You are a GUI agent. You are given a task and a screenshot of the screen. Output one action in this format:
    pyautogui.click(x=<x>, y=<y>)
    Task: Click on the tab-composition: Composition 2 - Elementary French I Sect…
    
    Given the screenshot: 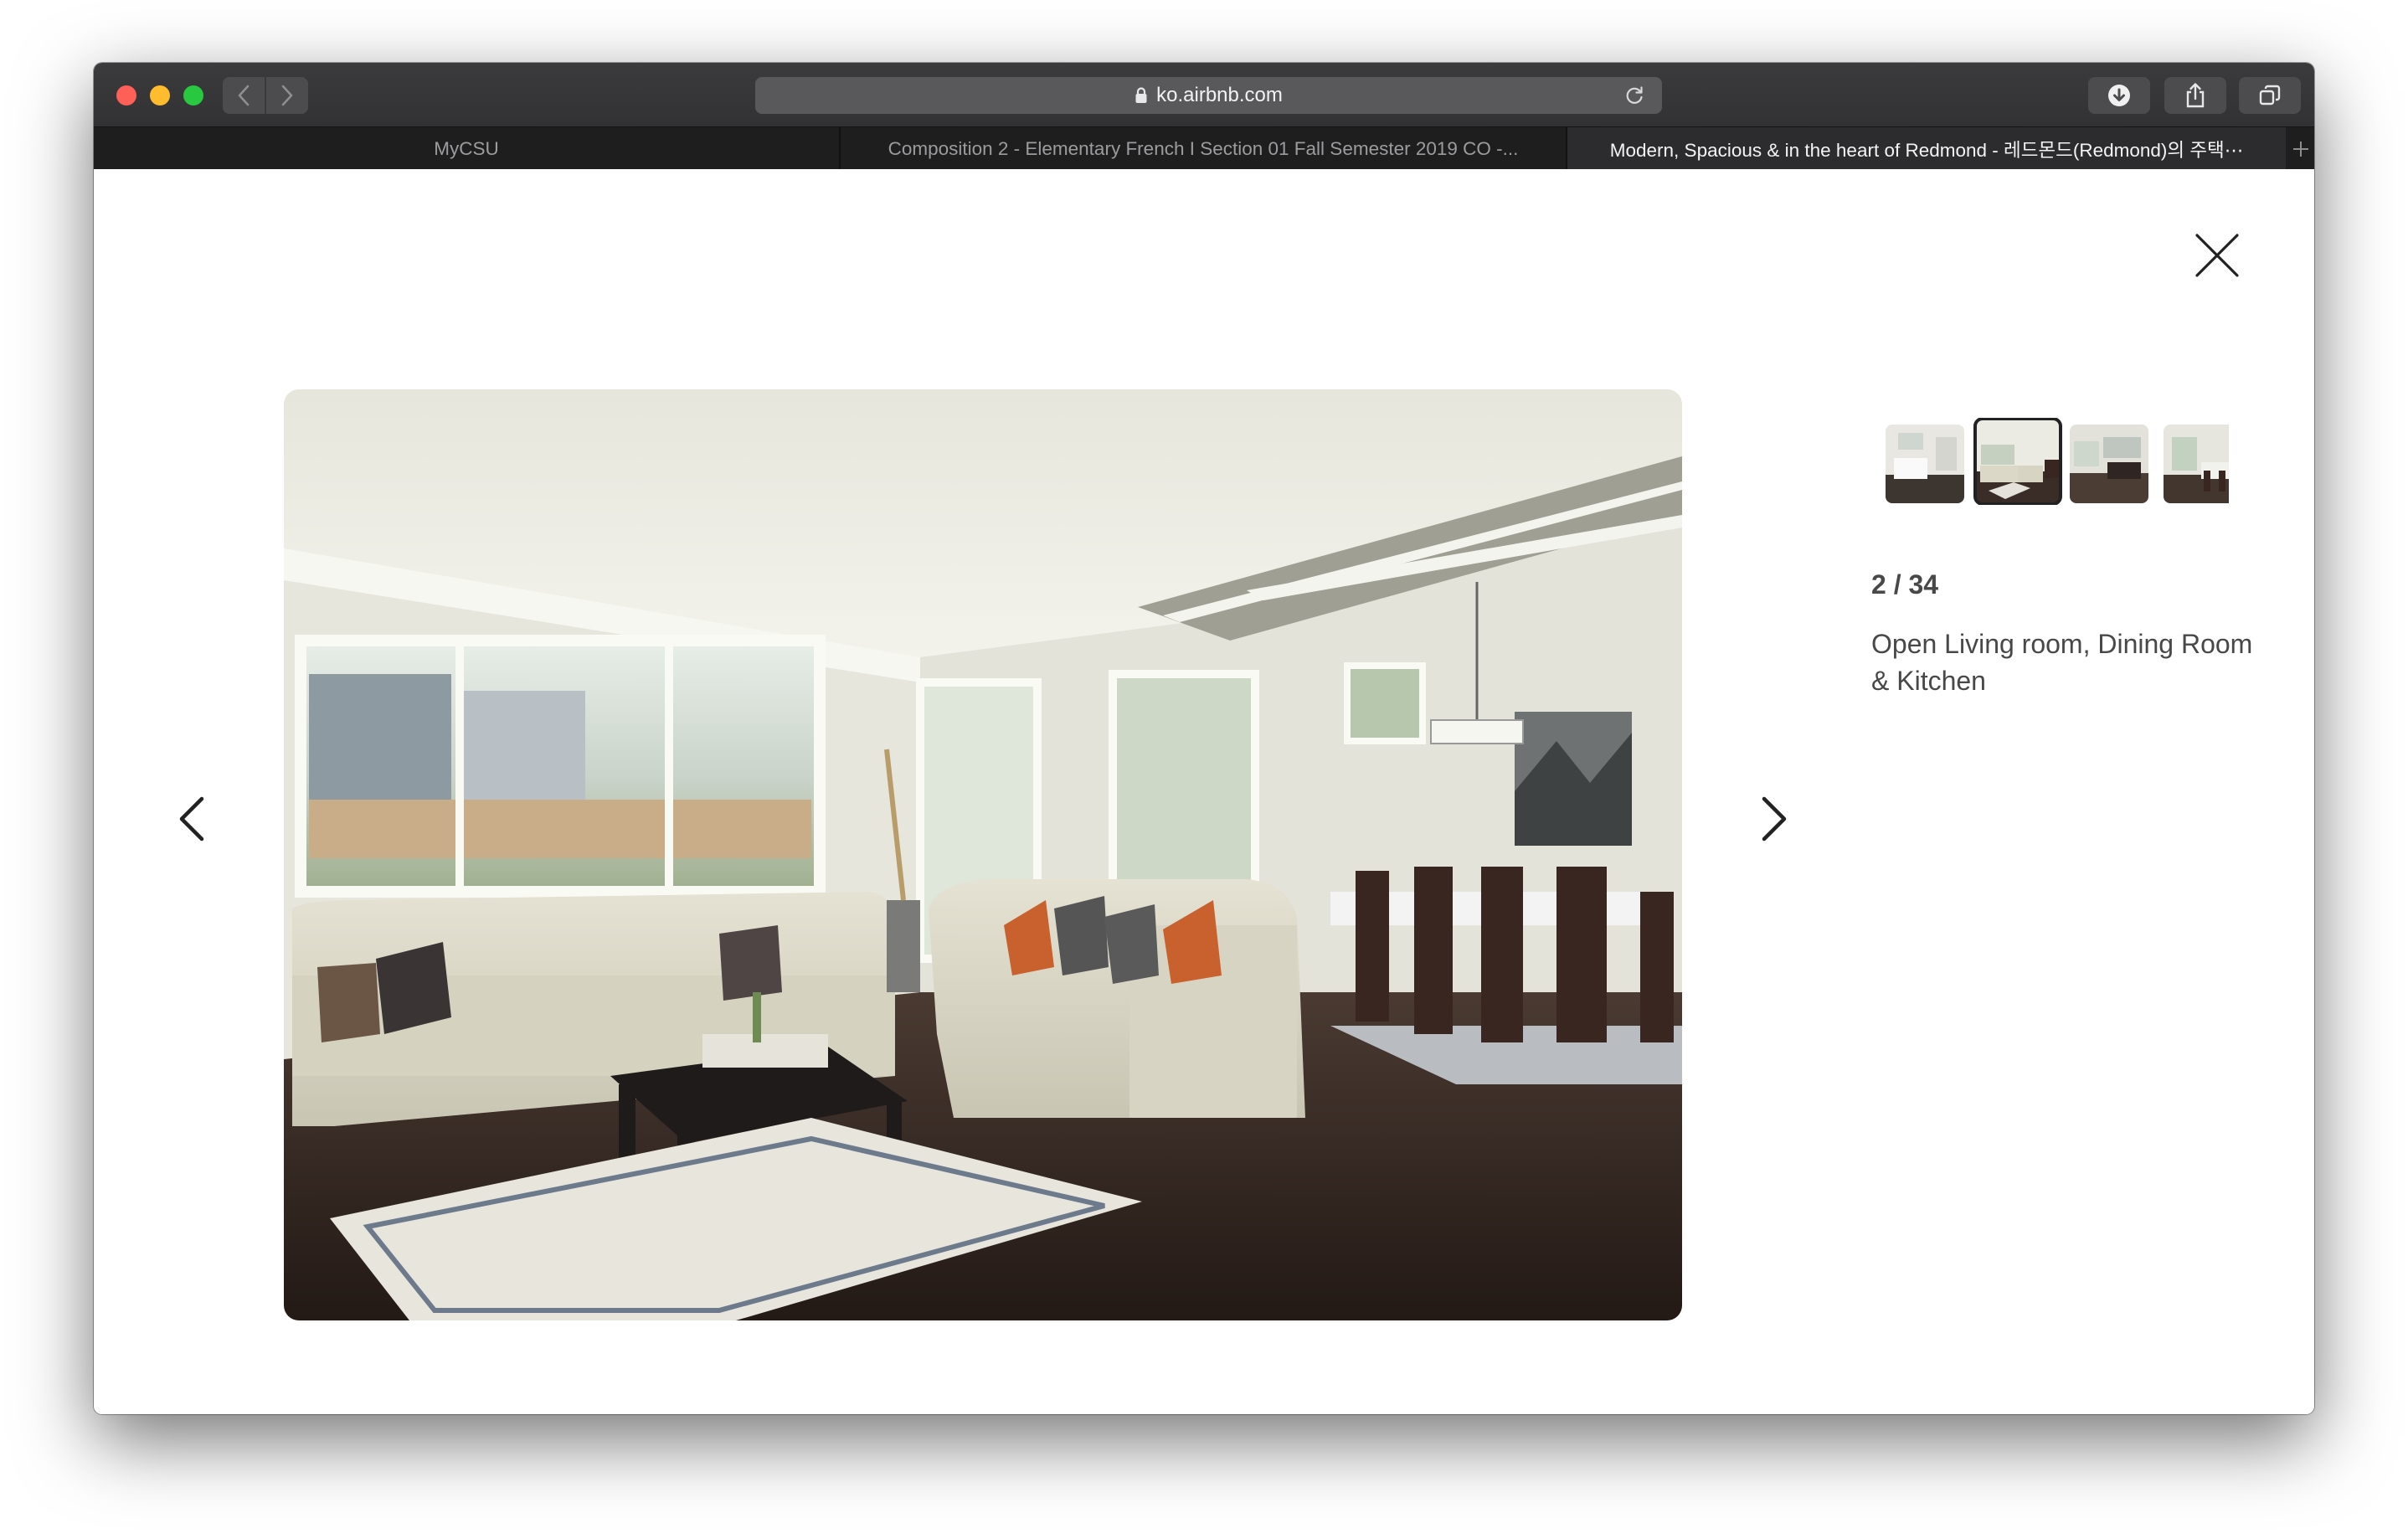 What is the action you would take?
    pyautogui.click(x=1204, y=148)
    